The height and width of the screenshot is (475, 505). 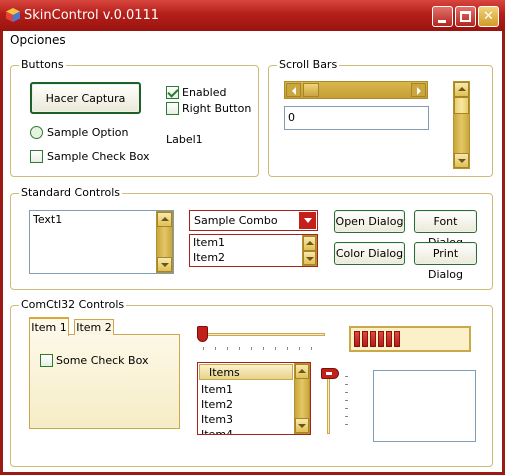 I want to click on listview-scroll-down-button, so click(x=302, y=425).